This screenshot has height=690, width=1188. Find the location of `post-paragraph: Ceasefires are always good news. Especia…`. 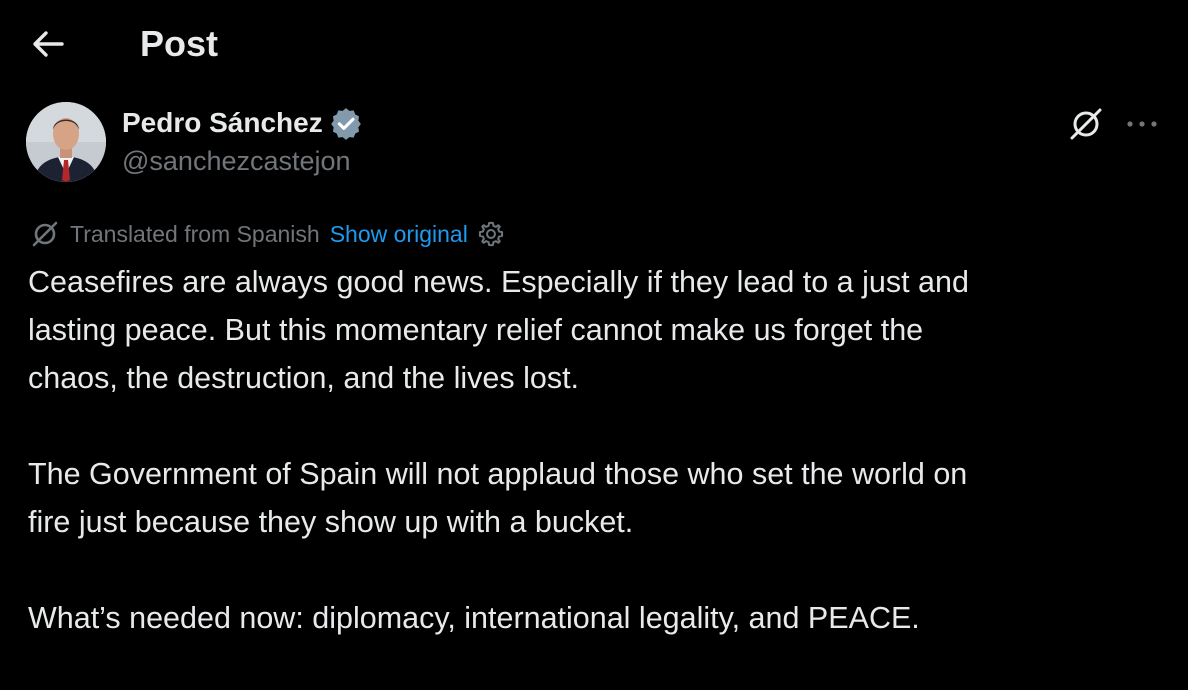

post-paragraph: Ceasefires are always good news. Especia… is located at coordinates (498, 330).